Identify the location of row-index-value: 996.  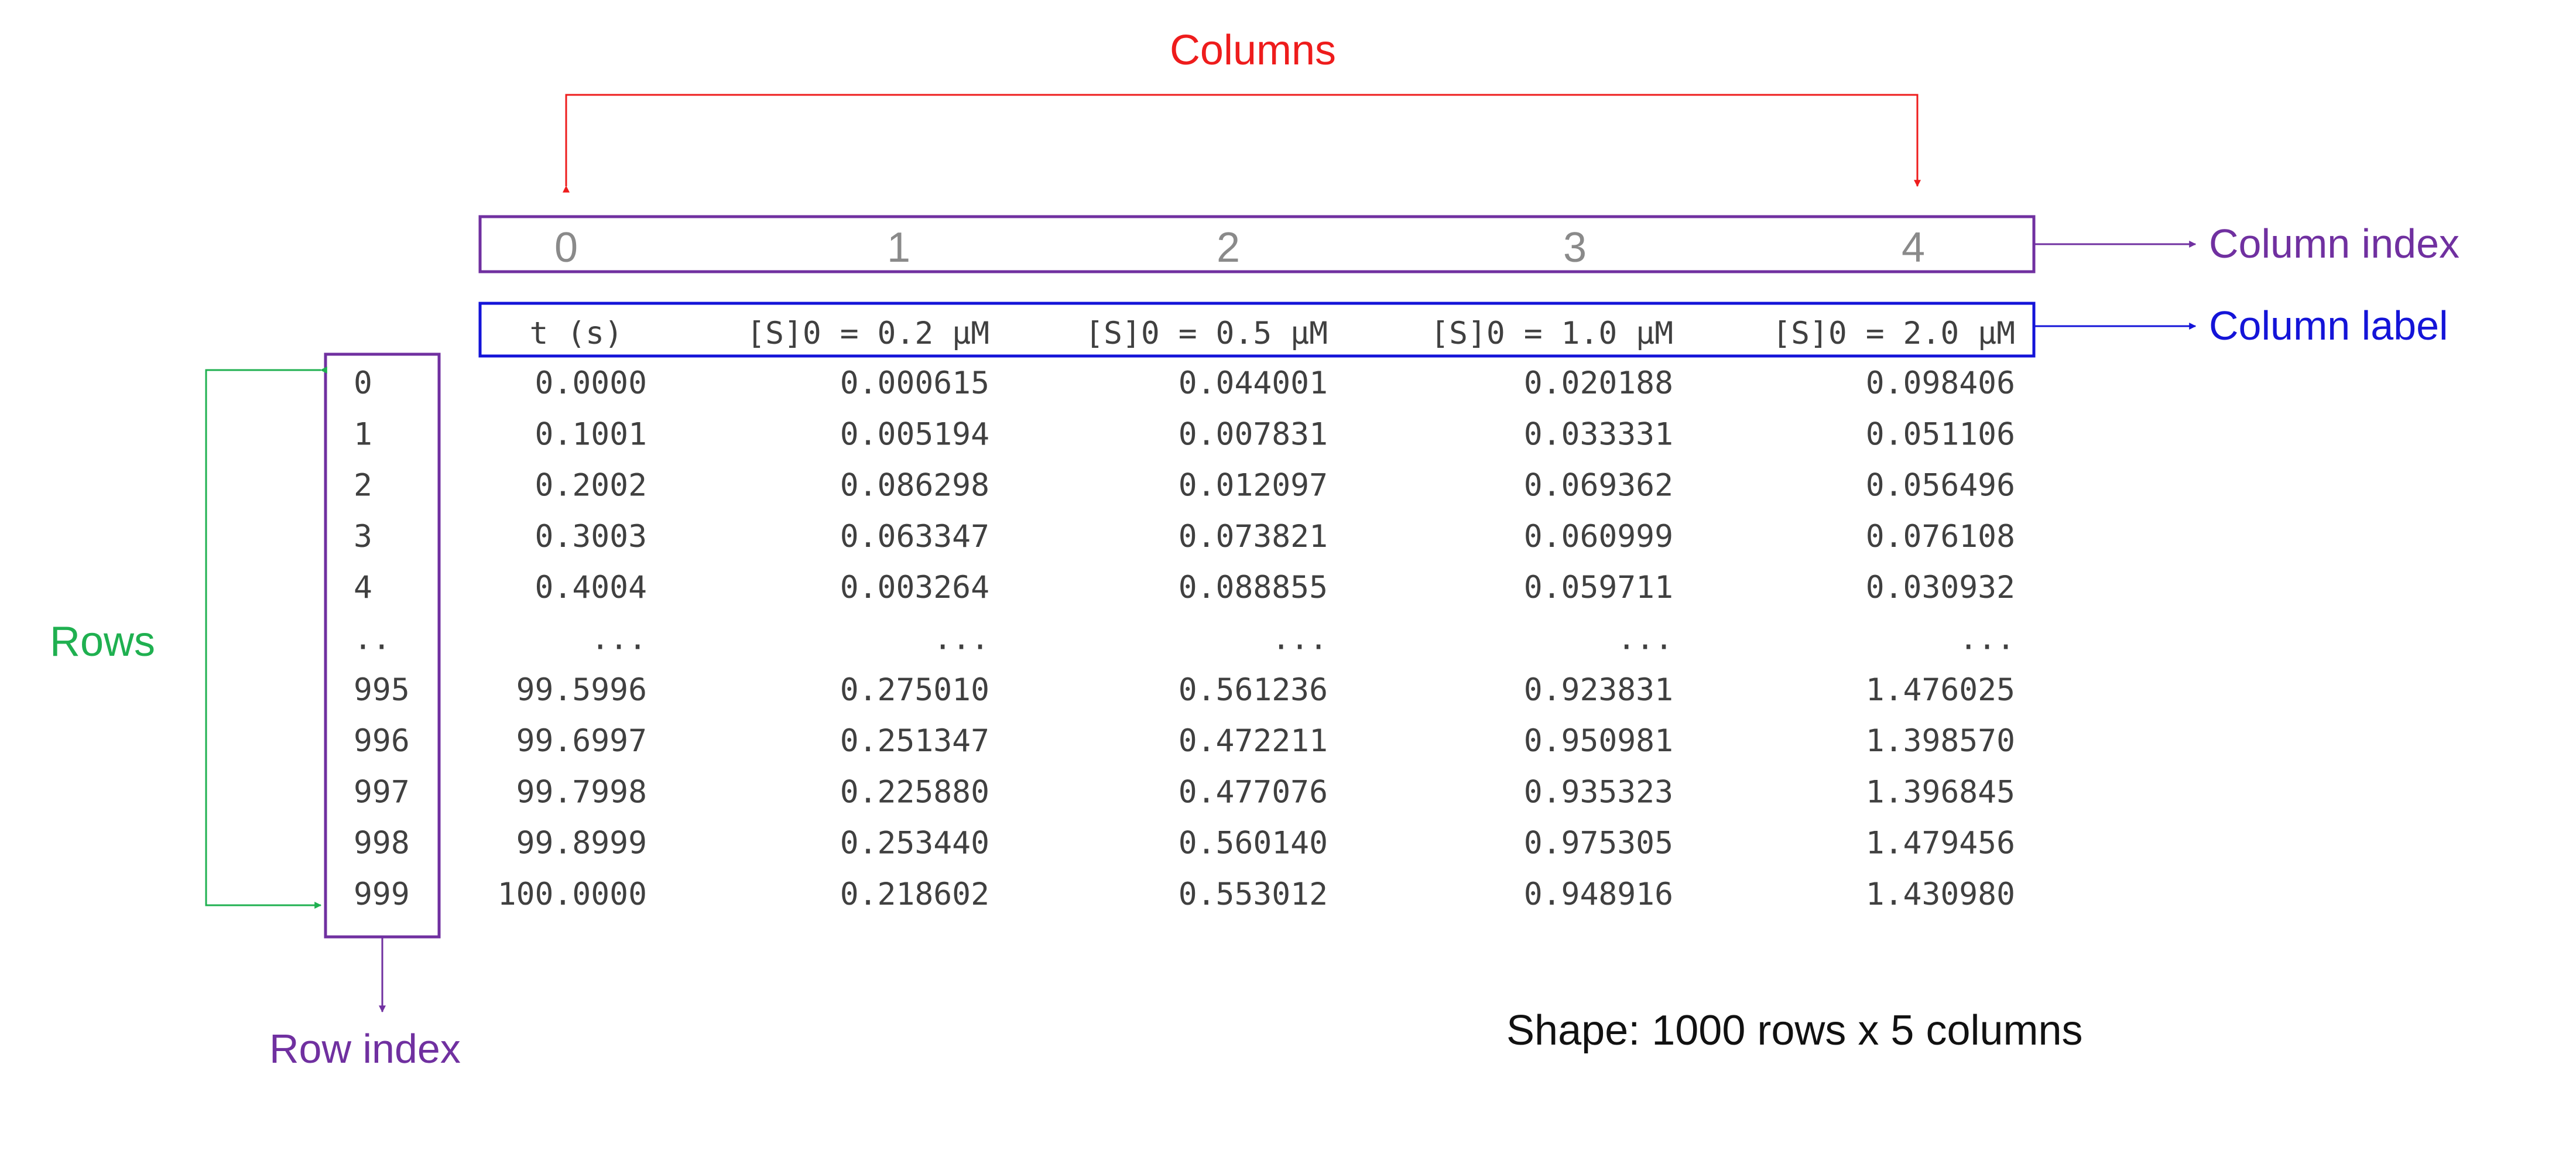
(382, 741).